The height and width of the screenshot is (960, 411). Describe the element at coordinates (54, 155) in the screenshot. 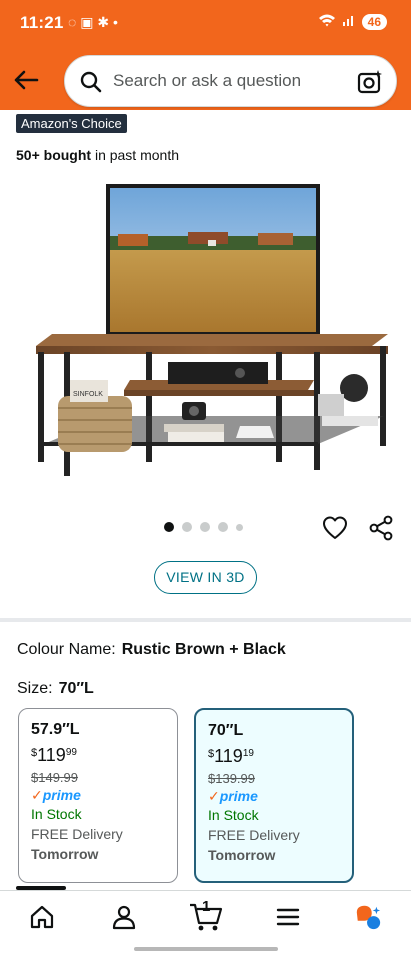

I see `bought-count-bold: 50+ bought` at that location.